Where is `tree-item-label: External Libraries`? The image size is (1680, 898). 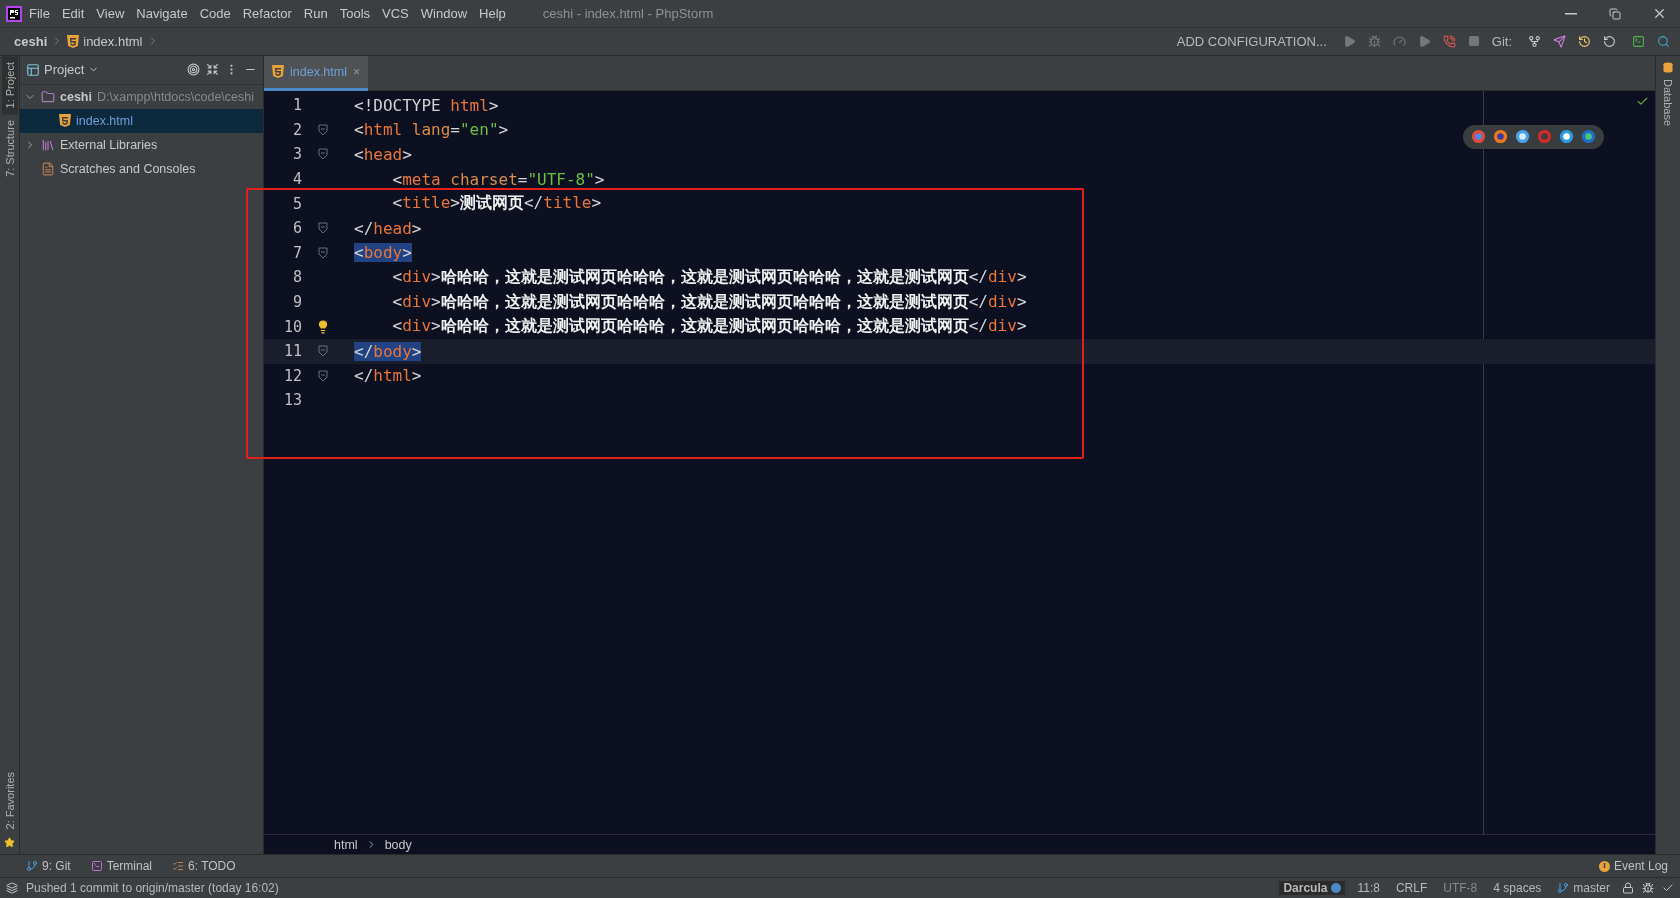
tree-item-label: External Libraries is located at coordinates (109, 144).